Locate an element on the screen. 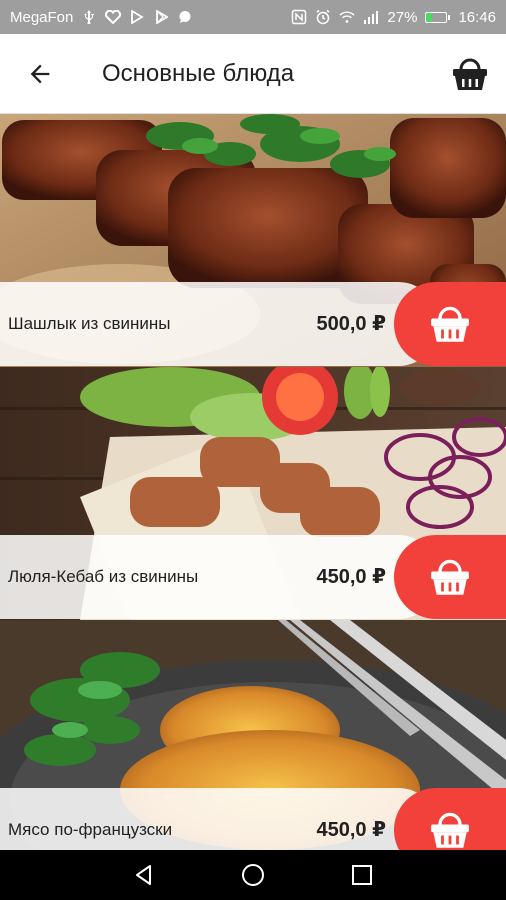  nfc-icon is located at coordinates (299, 17).